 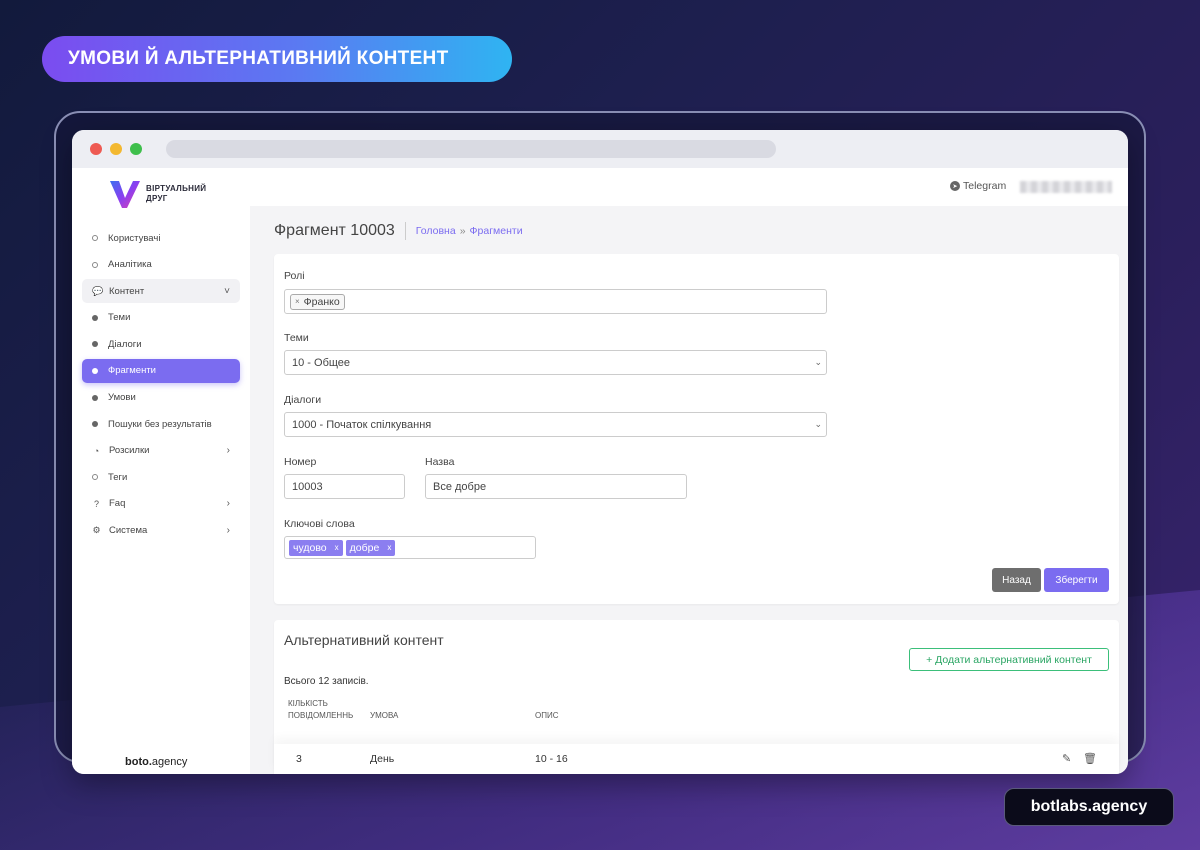 I want to click on sidebar-item-tags: Теги, so click(x=161, y=477).